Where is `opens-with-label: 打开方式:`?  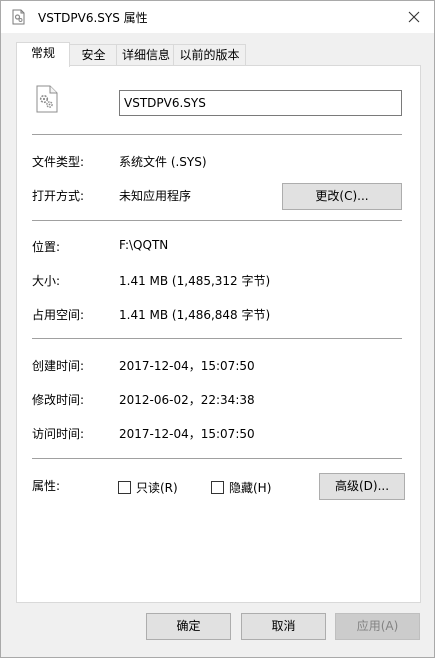 opens-with-label: 打开方式: is located at coordinates (58, 196).